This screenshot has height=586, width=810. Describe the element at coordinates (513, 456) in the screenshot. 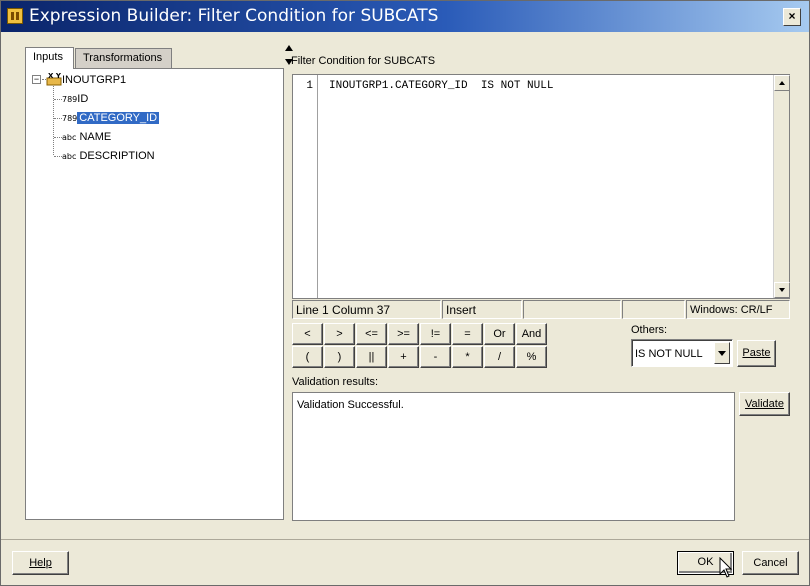

I see `validation-results: Validation Successful.` at that location.